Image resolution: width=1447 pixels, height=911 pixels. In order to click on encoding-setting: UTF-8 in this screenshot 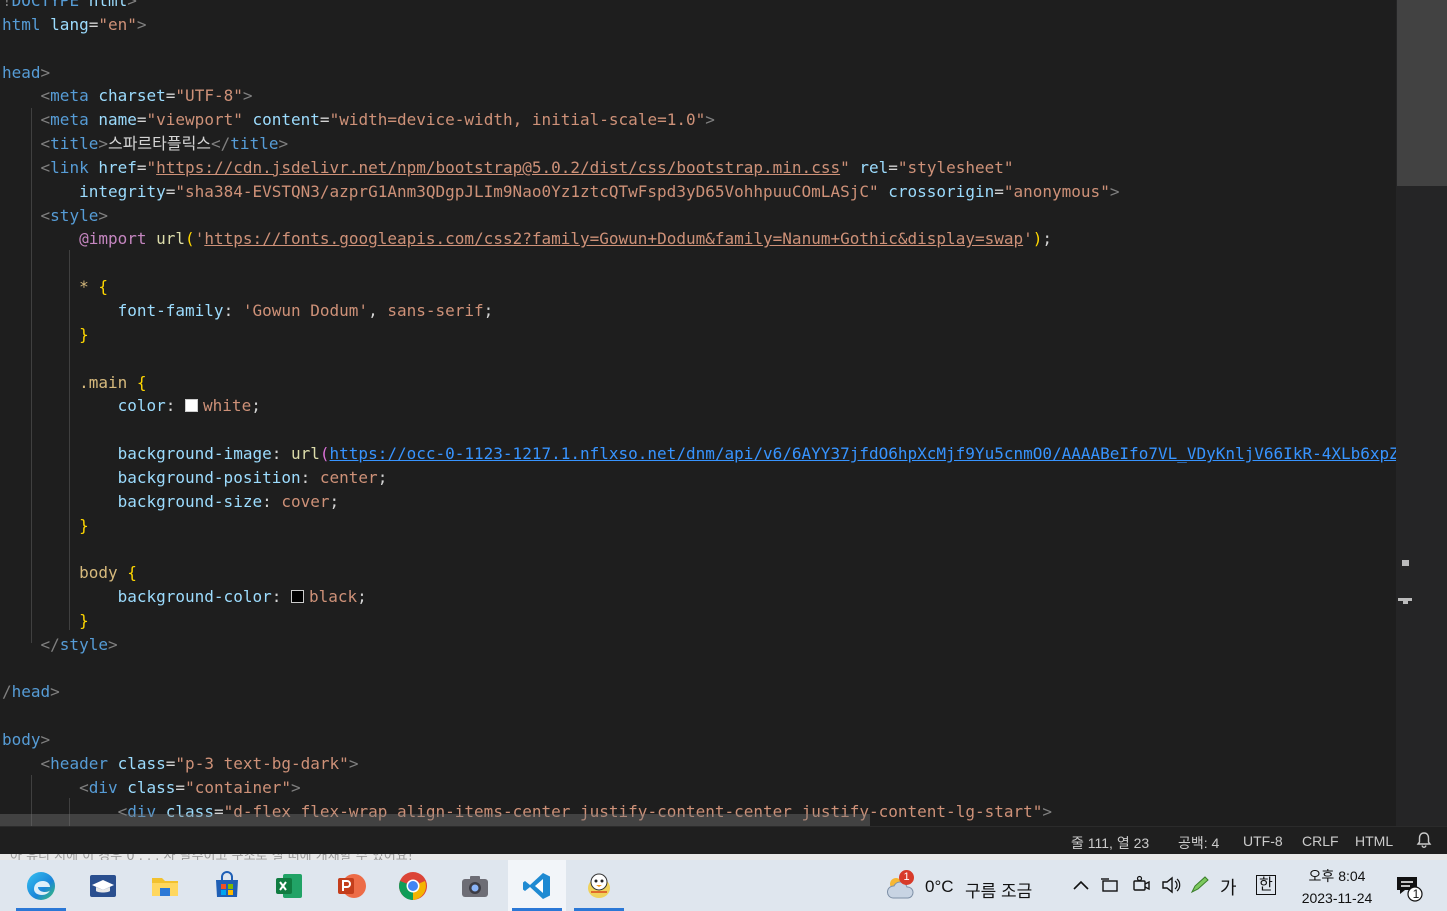, I will do `click(1263, 841)`.